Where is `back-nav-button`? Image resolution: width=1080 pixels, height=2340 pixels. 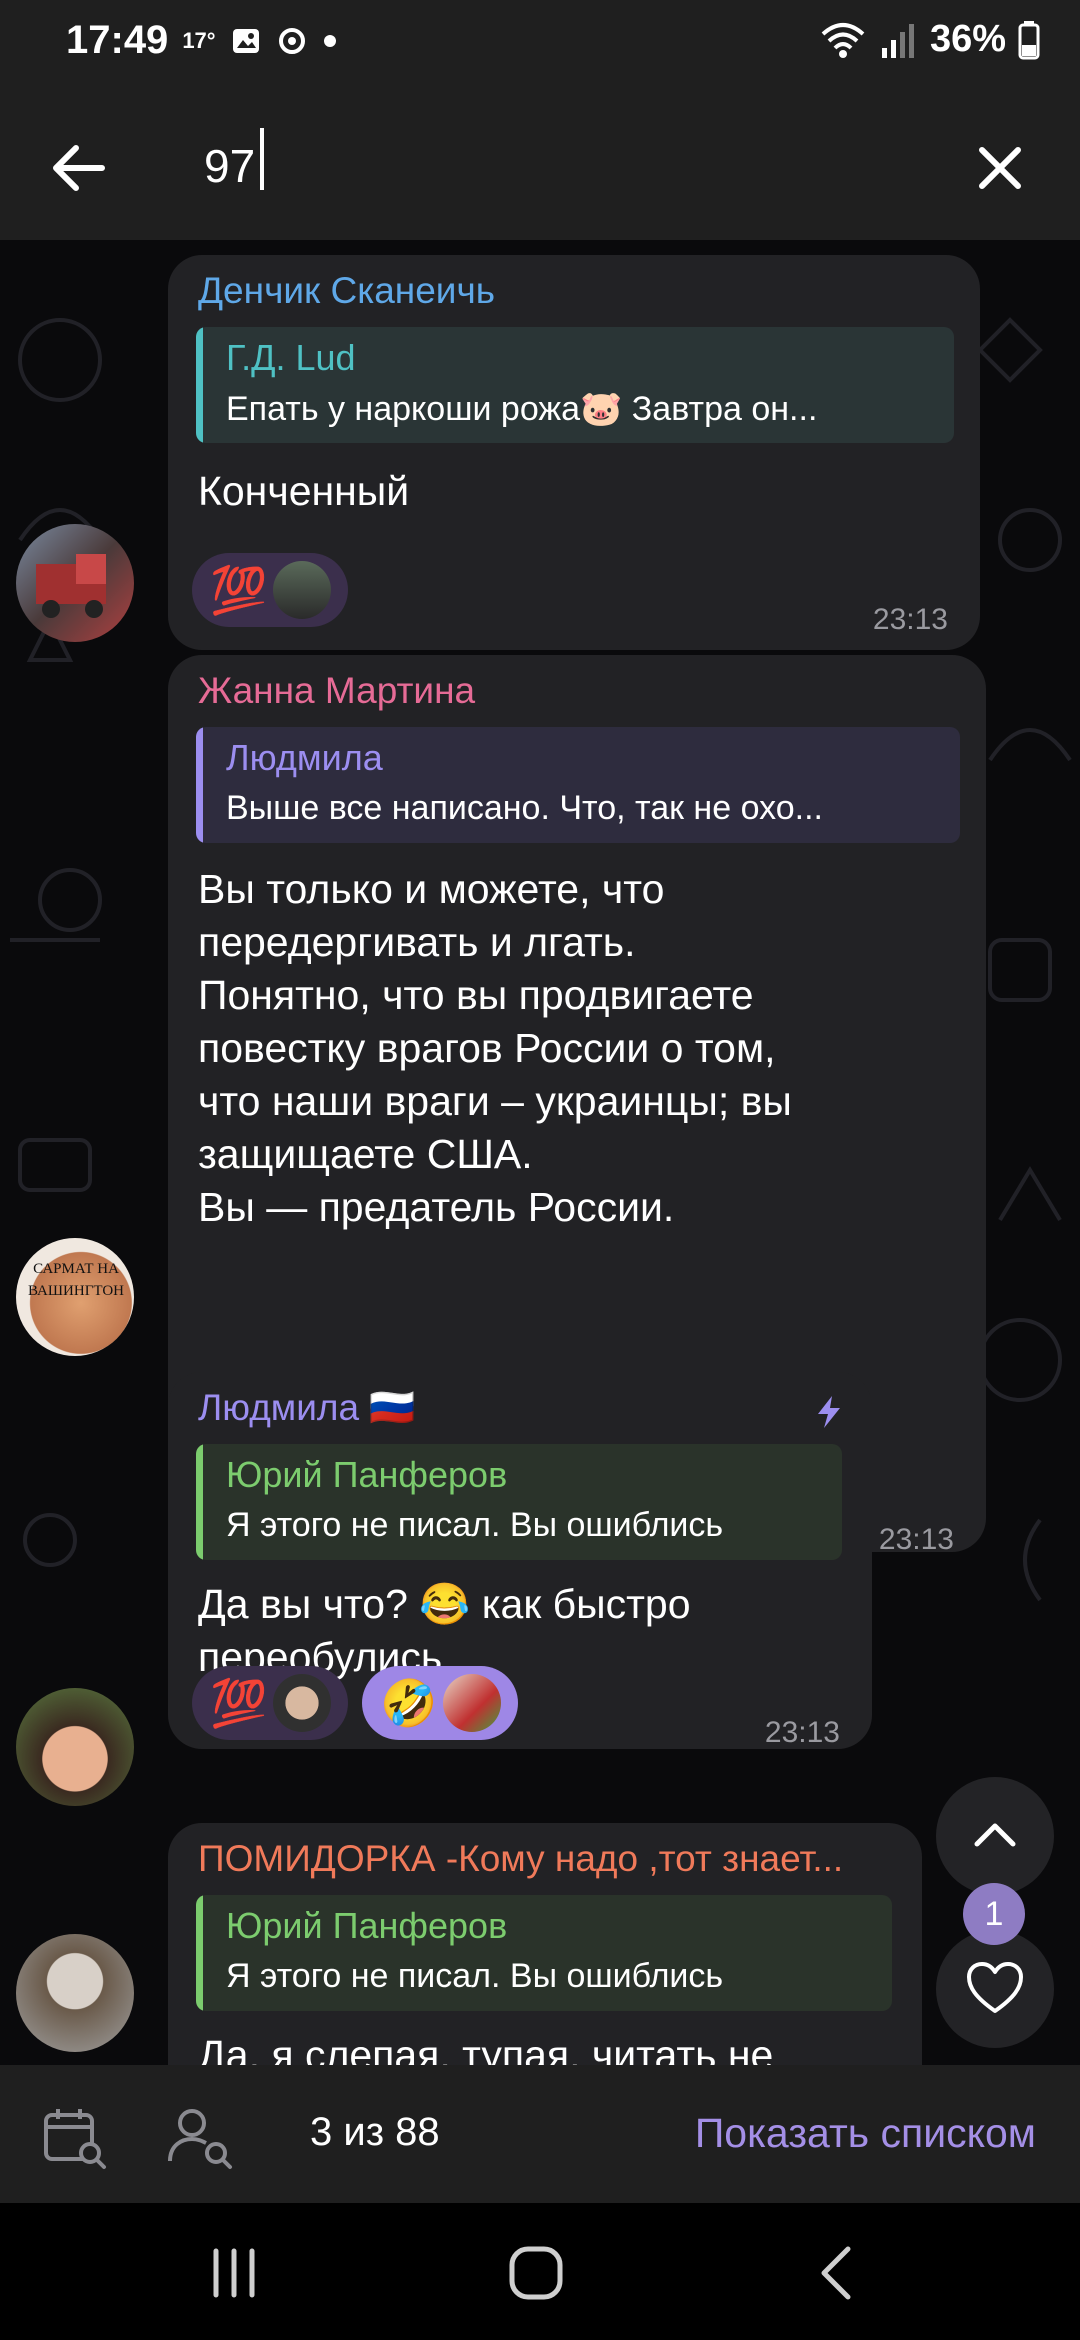
back-nav-button is located at coordinates (840, 2273).